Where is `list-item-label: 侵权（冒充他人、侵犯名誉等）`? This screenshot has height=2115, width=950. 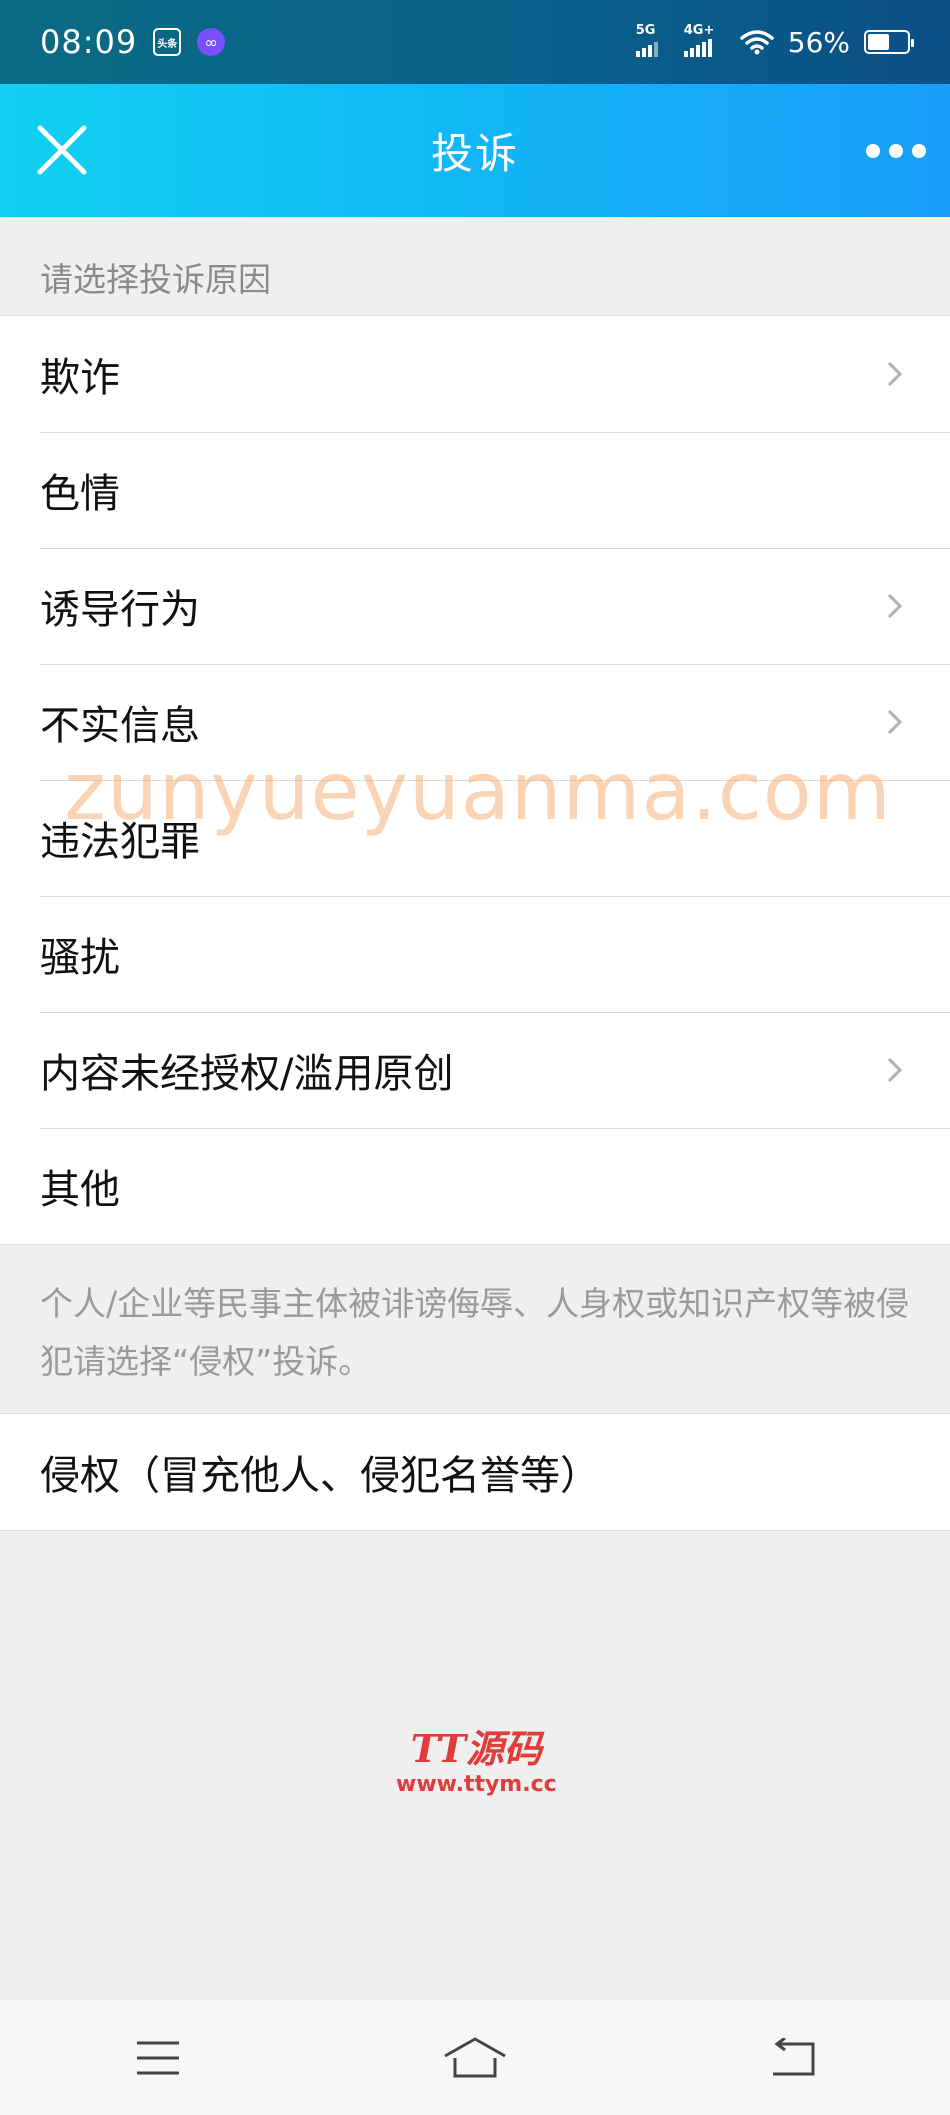
list-item-label: 侵权（冒充他人、侵犯名誉等） is located at coordinates (320, 1476).